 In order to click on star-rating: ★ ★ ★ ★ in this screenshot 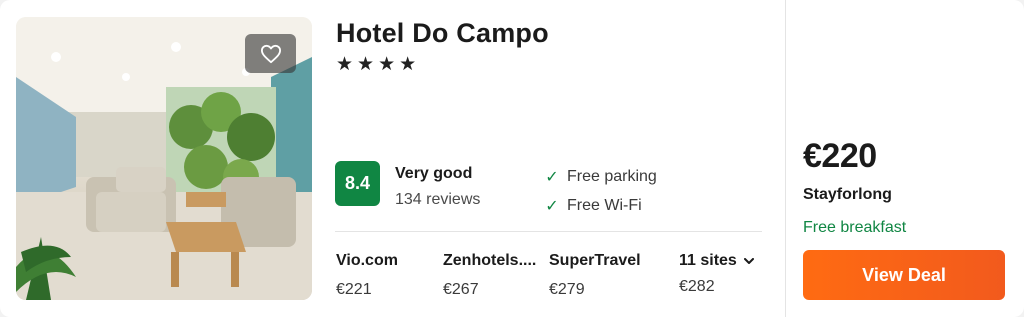, I will do `click(376, 65)`.